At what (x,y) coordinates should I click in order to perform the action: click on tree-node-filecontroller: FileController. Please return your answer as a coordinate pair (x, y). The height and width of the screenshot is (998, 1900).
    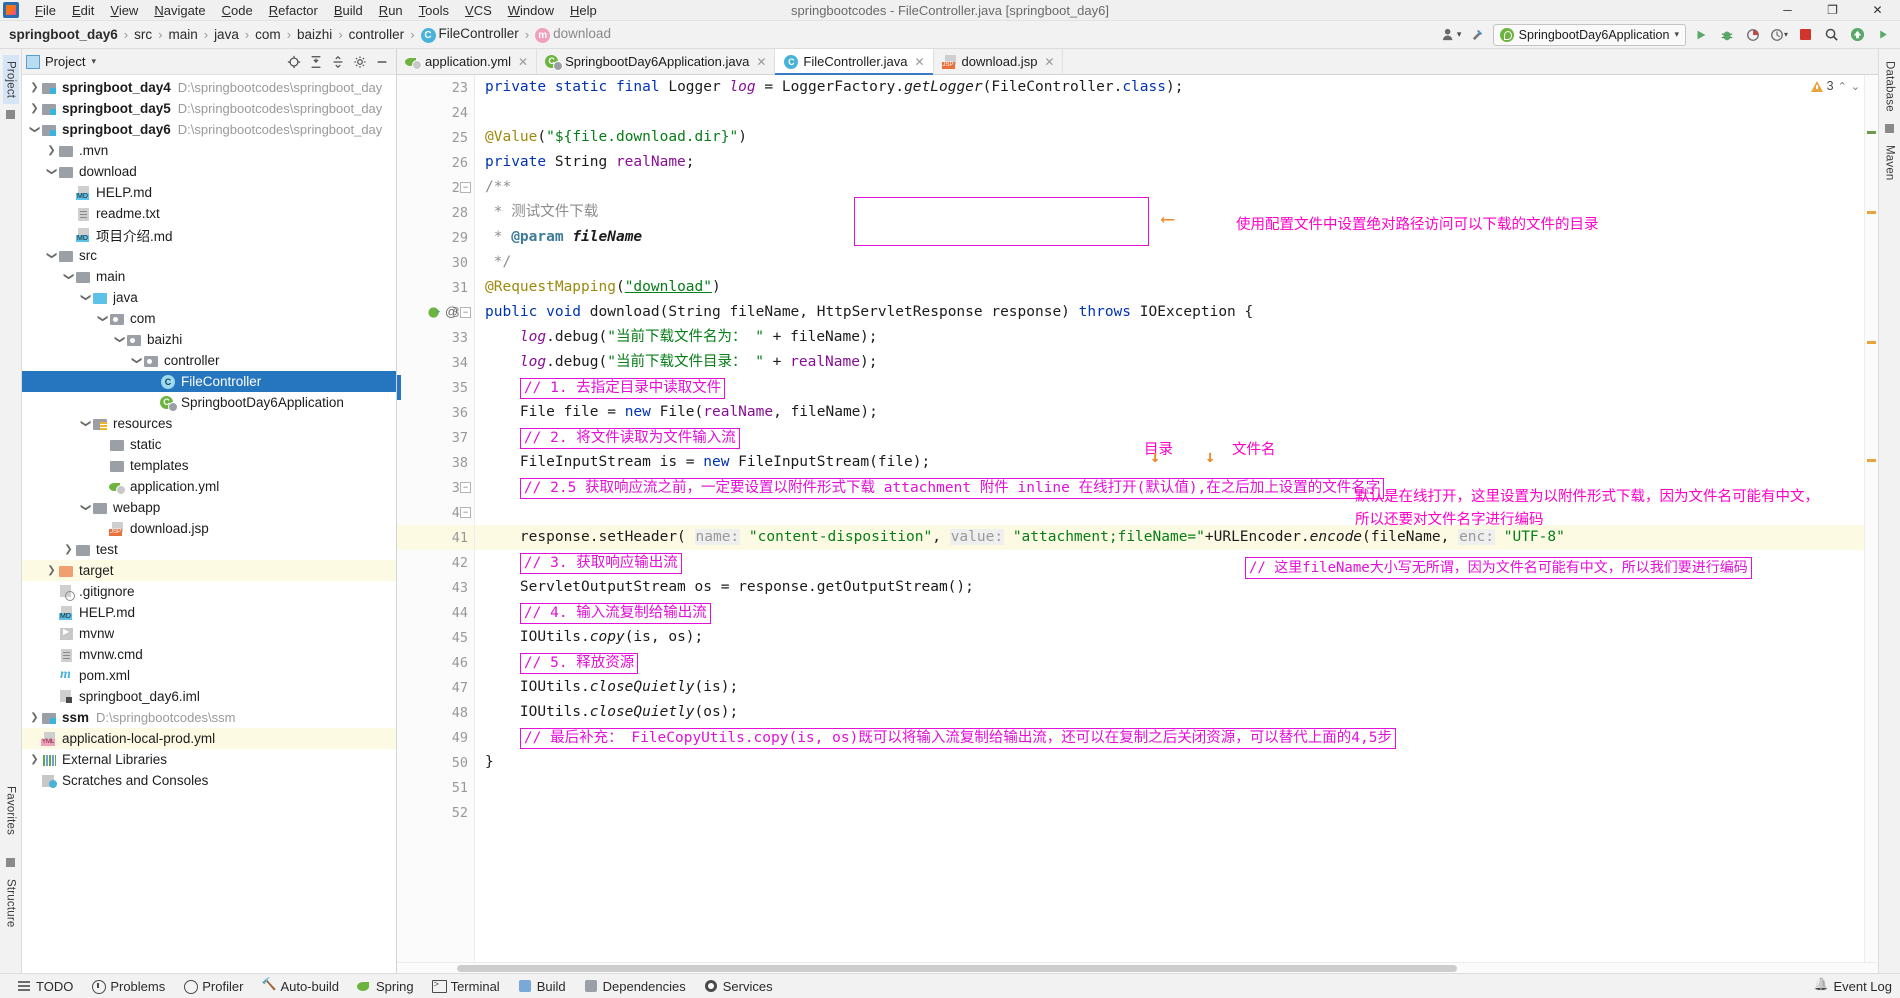
    Looking at the image, I should click on (209, 381).